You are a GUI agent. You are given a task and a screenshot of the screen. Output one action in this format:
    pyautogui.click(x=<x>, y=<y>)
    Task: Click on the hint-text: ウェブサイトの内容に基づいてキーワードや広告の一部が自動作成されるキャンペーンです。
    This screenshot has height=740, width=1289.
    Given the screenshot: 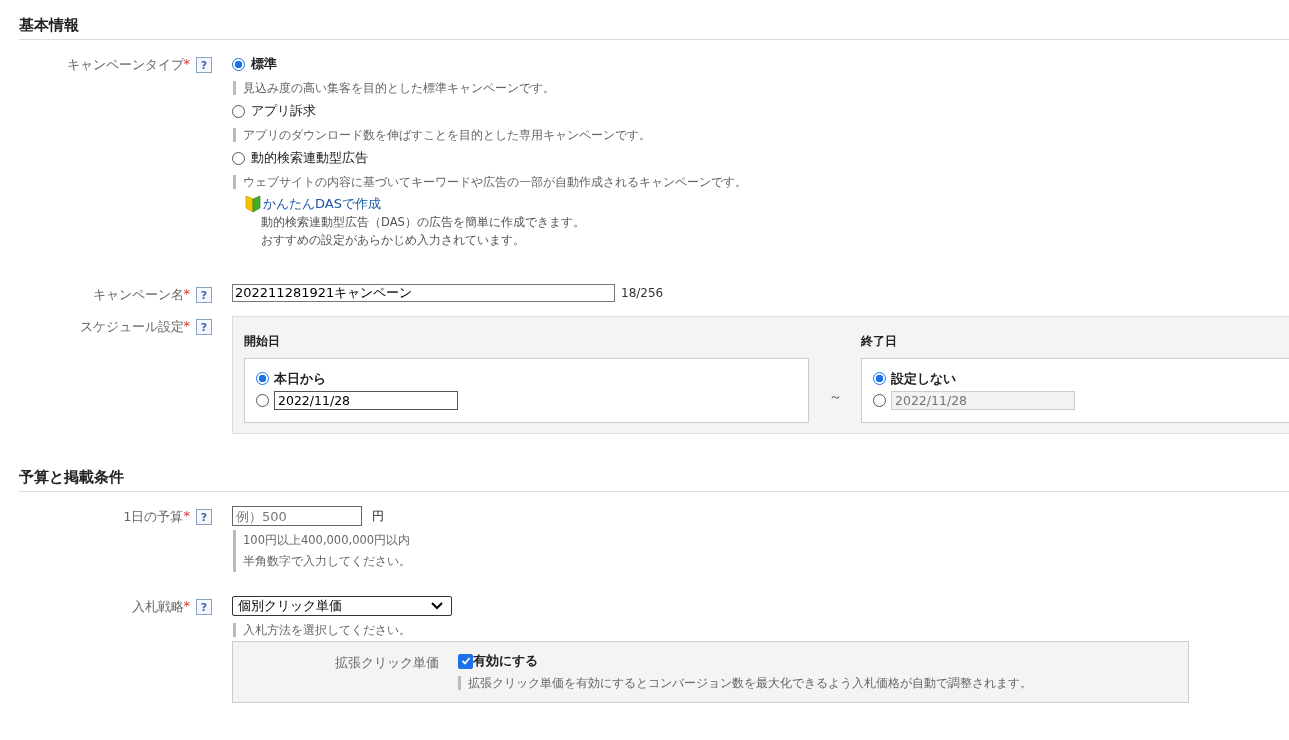 What is the action you would take?
    pyautogui.click(x=761, y=182)
    